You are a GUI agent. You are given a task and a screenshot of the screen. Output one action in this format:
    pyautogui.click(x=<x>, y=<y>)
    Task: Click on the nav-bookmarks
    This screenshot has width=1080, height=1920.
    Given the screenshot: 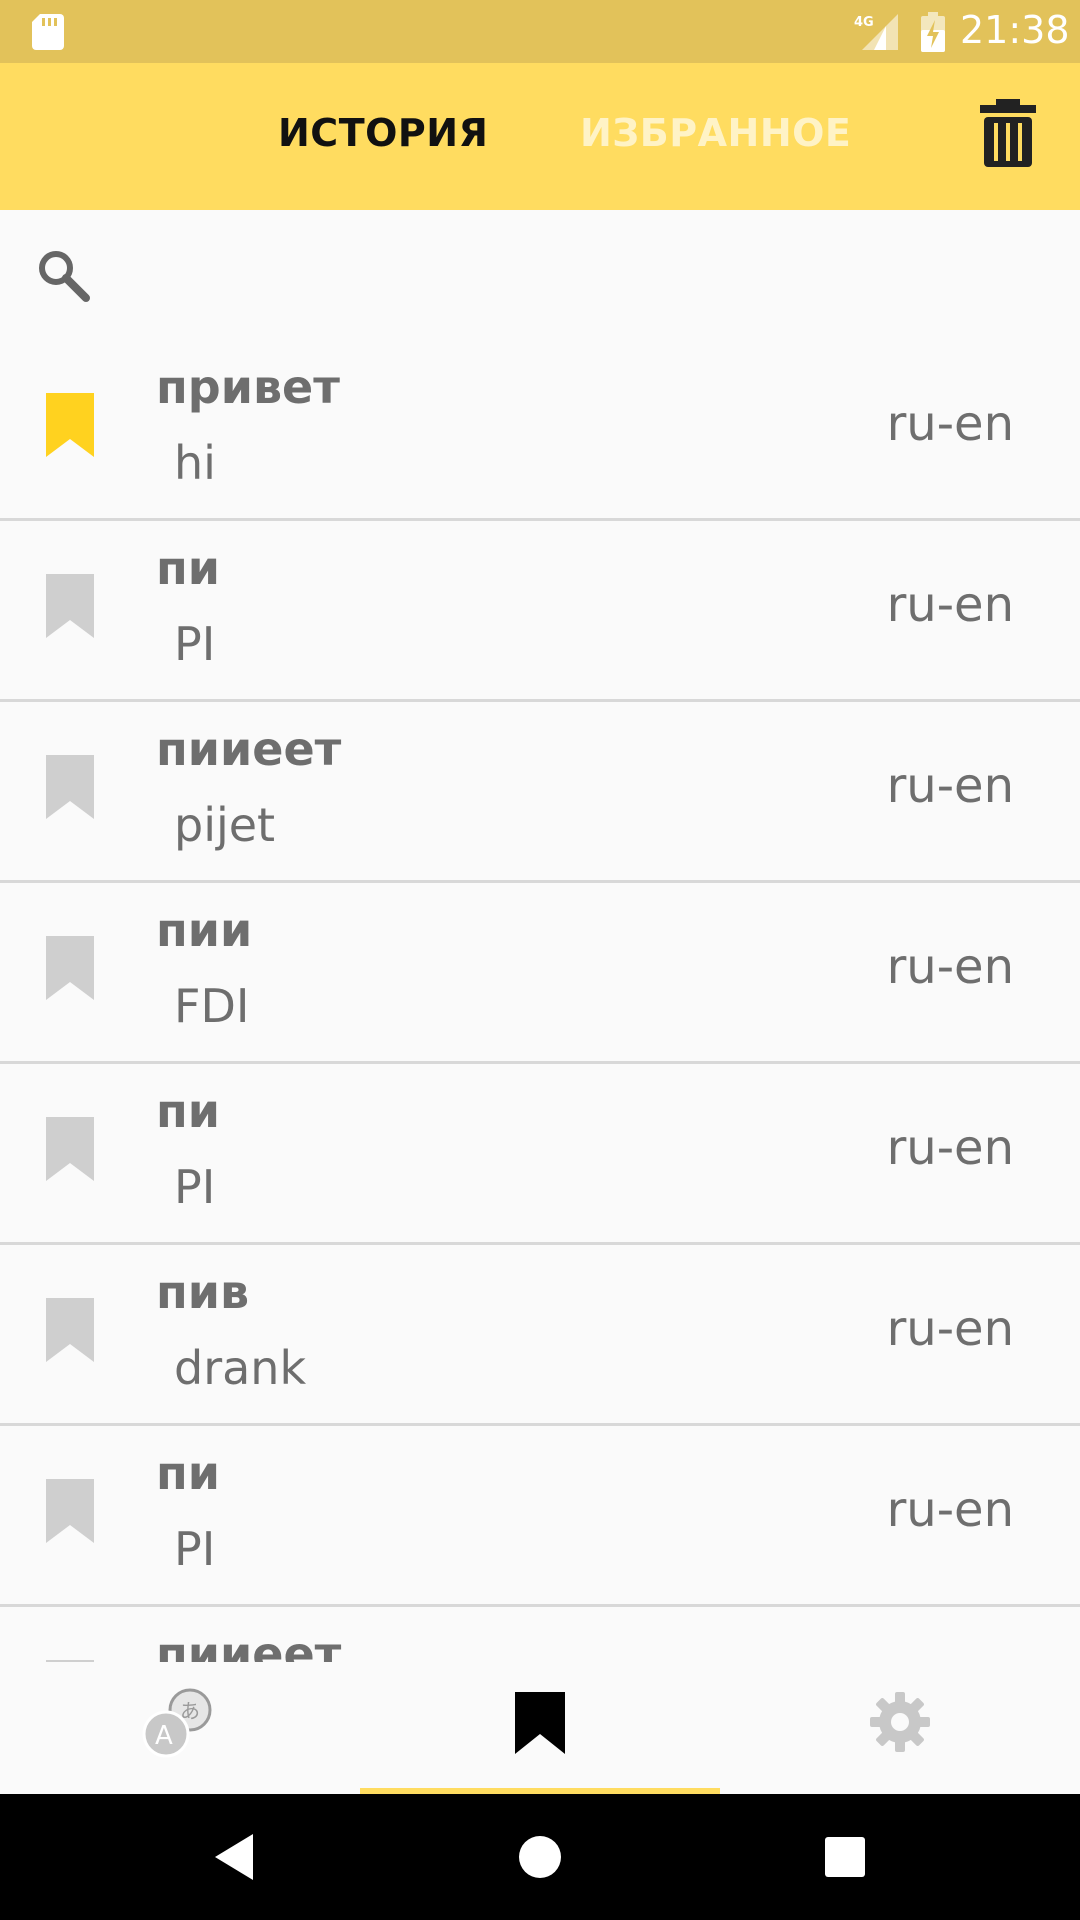 What is the action you would take?
    pyautogui.click(x=540, y=1728)
    